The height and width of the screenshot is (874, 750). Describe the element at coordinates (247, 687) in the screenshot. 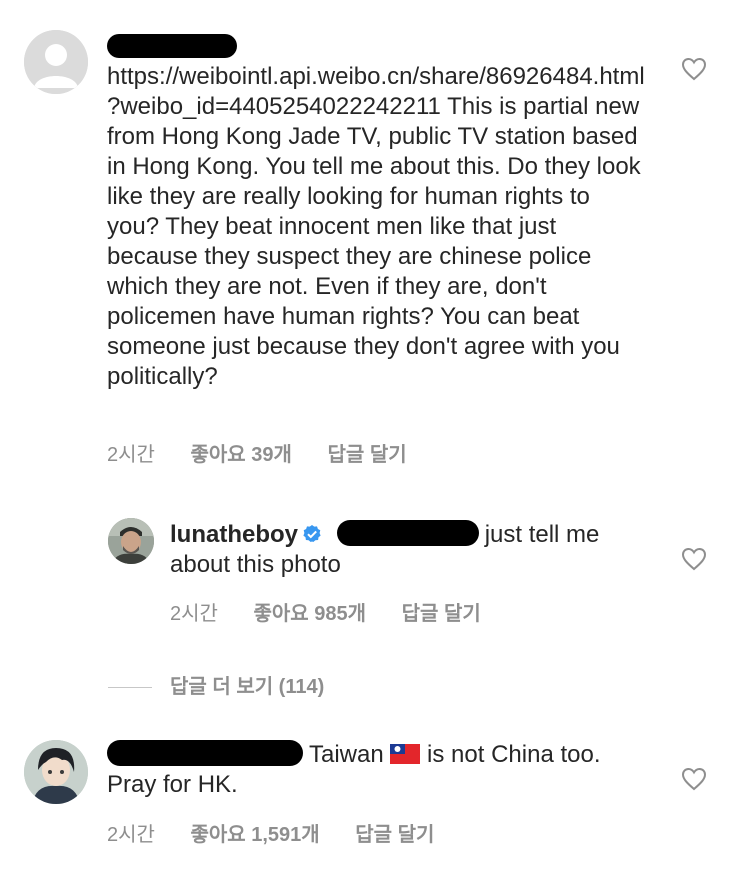

I see `view-replies-label: 답글 더 보기 (114)` at that location.